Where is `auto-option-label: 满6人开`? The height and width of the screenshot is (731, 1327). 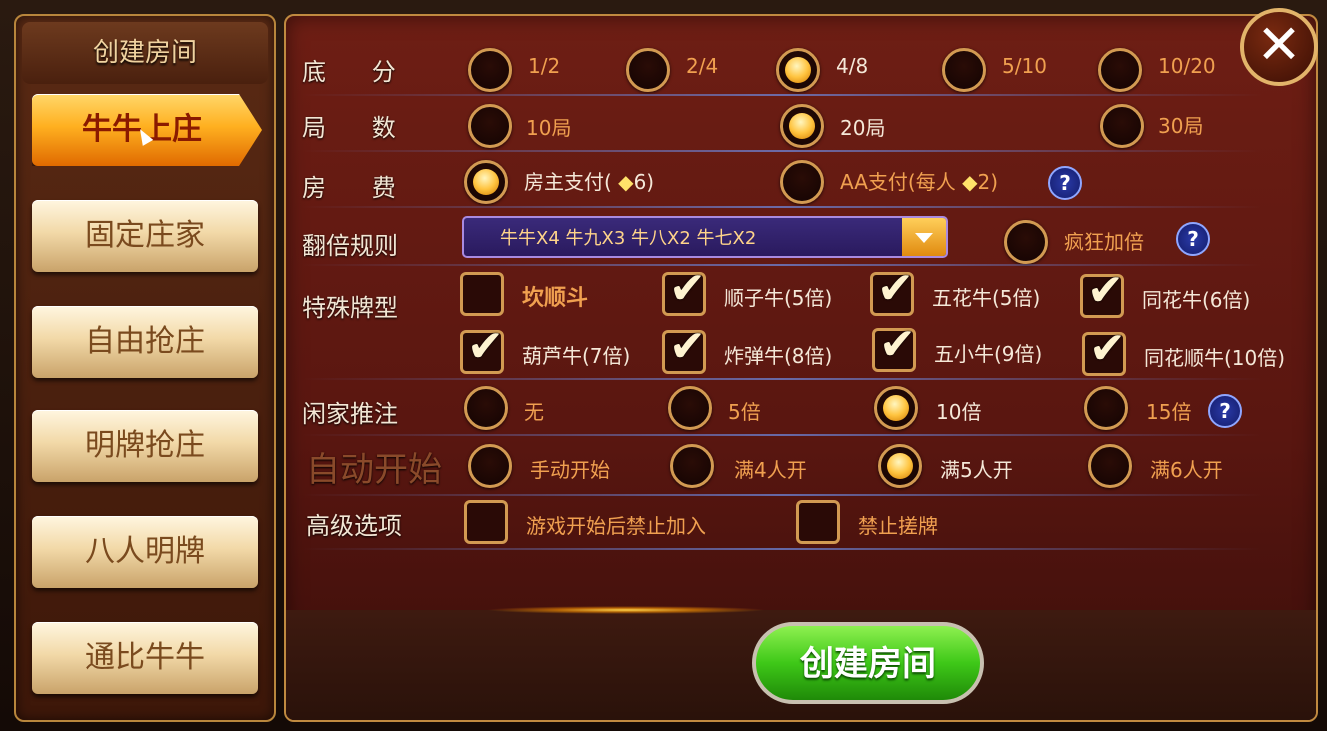
auto-option-label: 满6人开 is located at coordinates (1186, 470).